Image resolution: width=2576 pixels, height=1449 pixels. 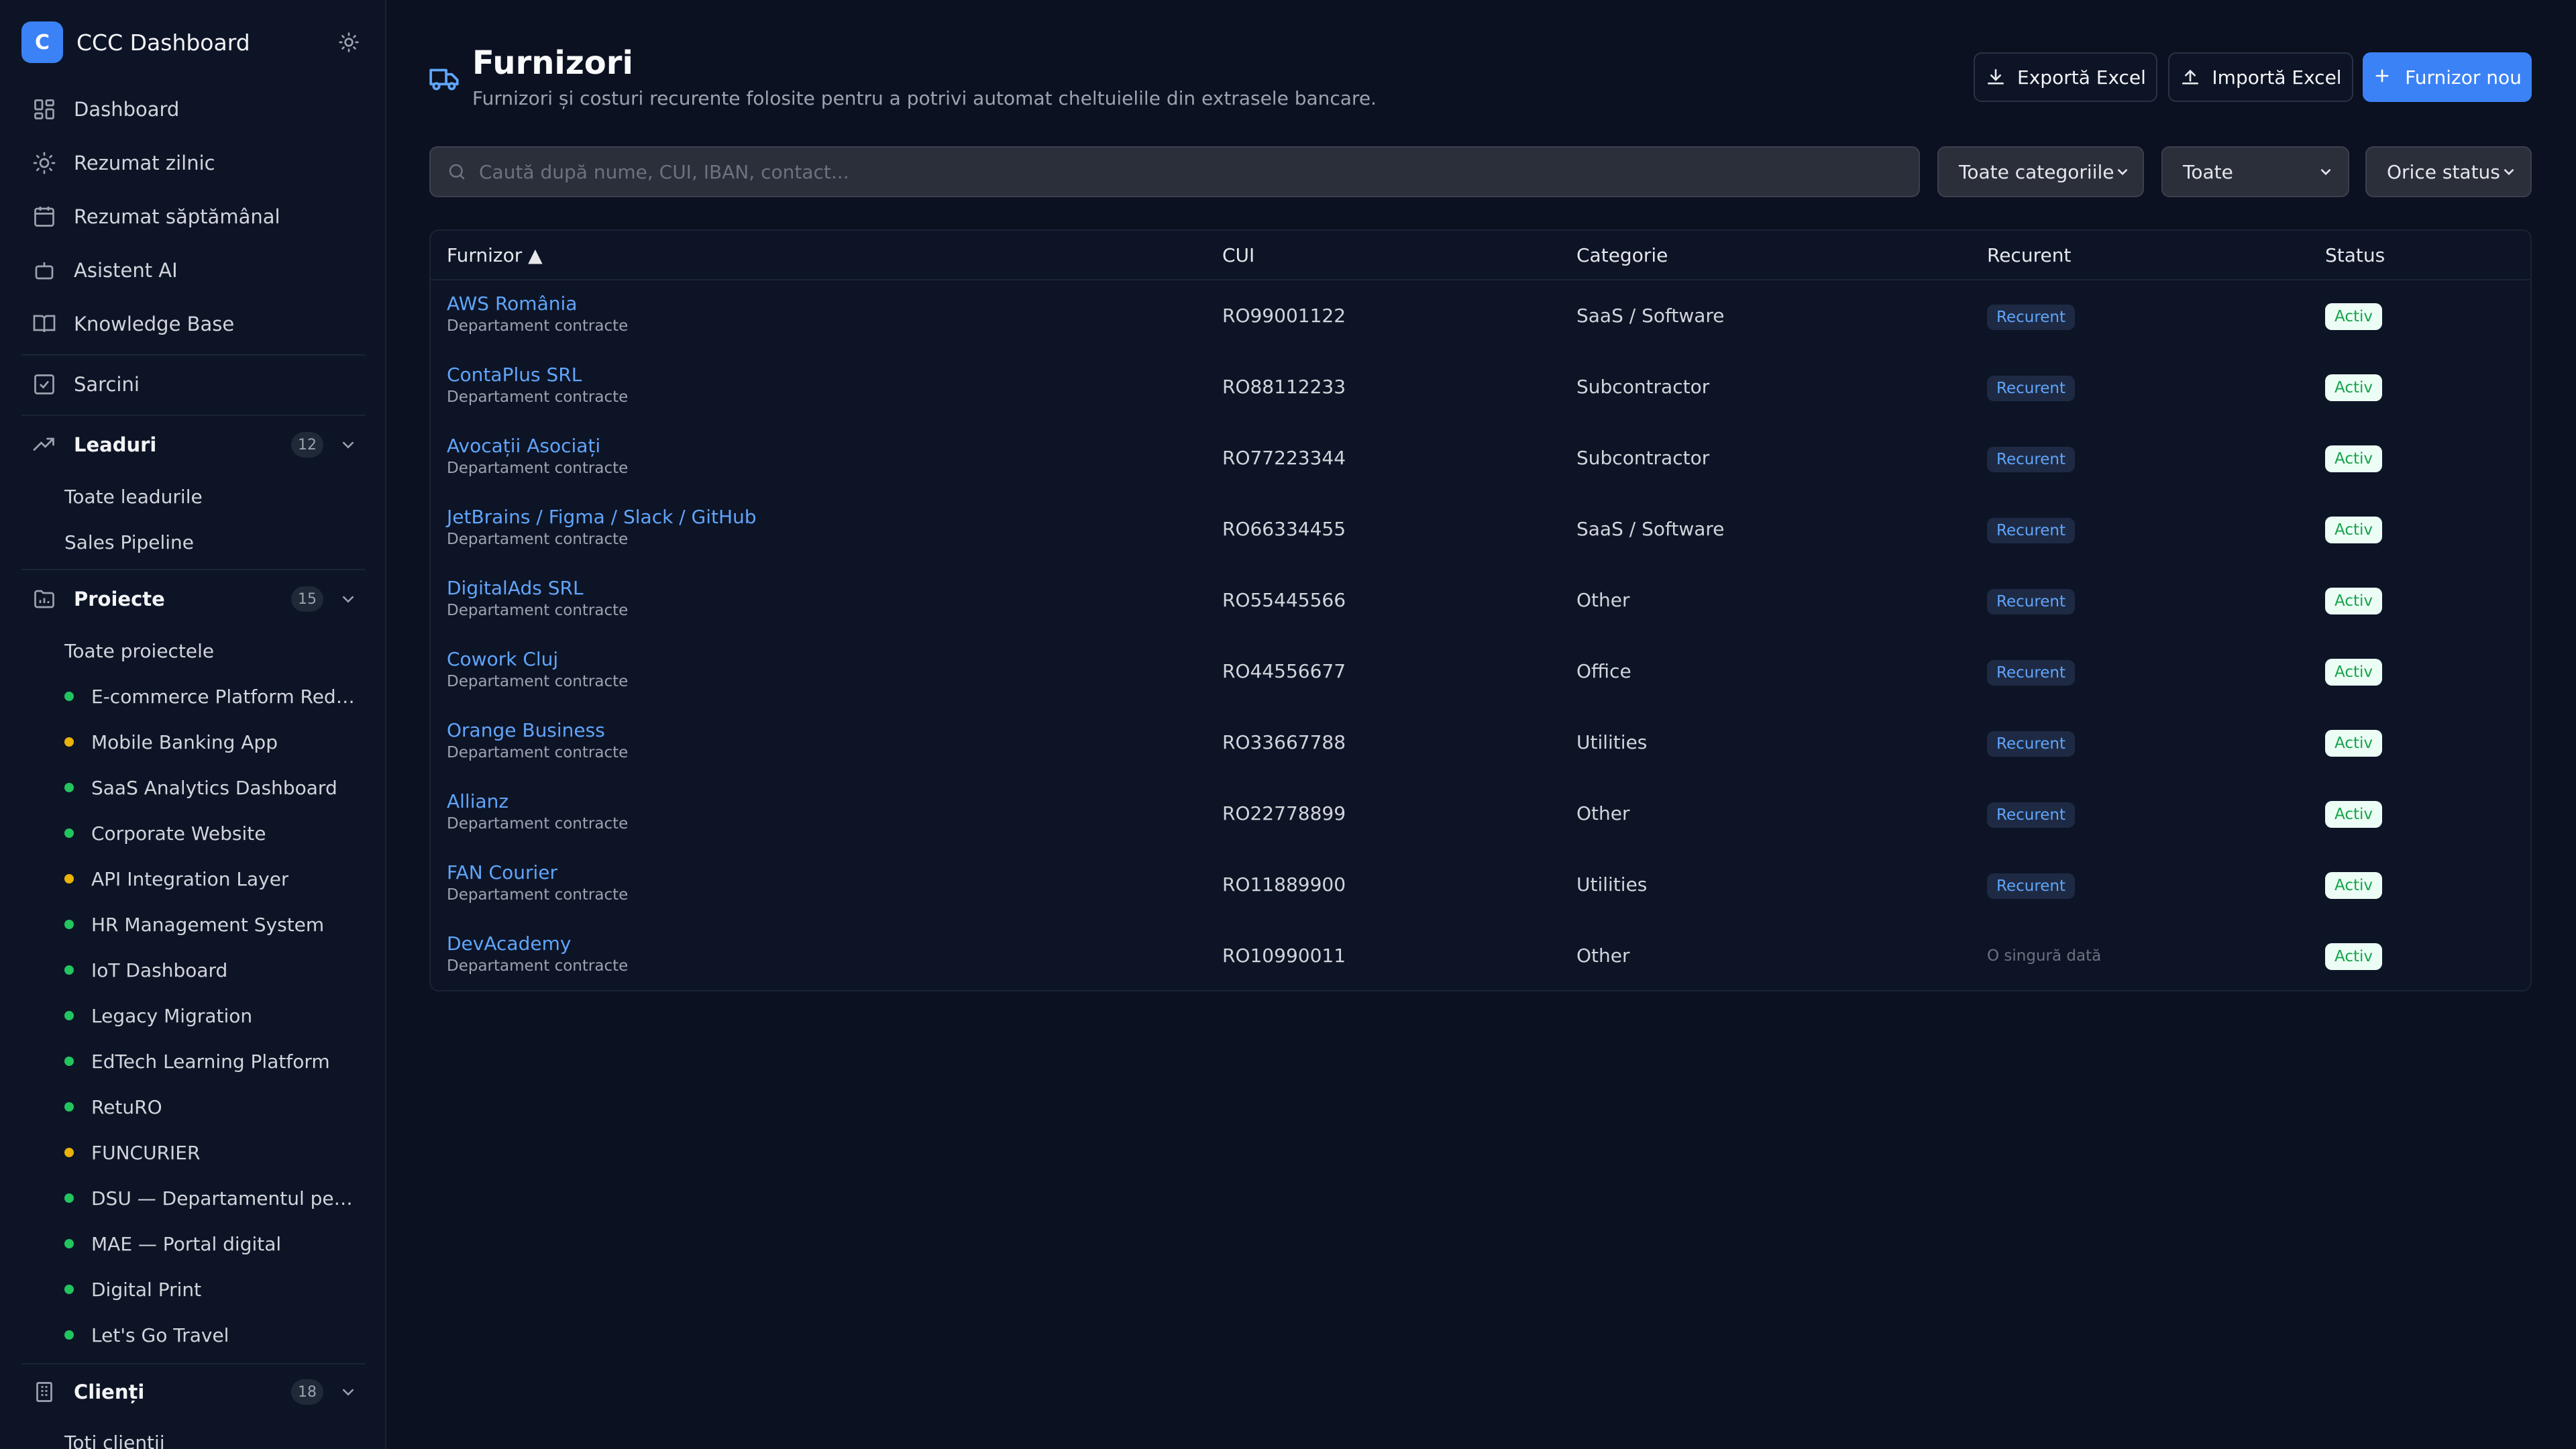 I want to click on sidebar-item-project: SaaS Analytics Dashboard, so click(x=212, y=787).